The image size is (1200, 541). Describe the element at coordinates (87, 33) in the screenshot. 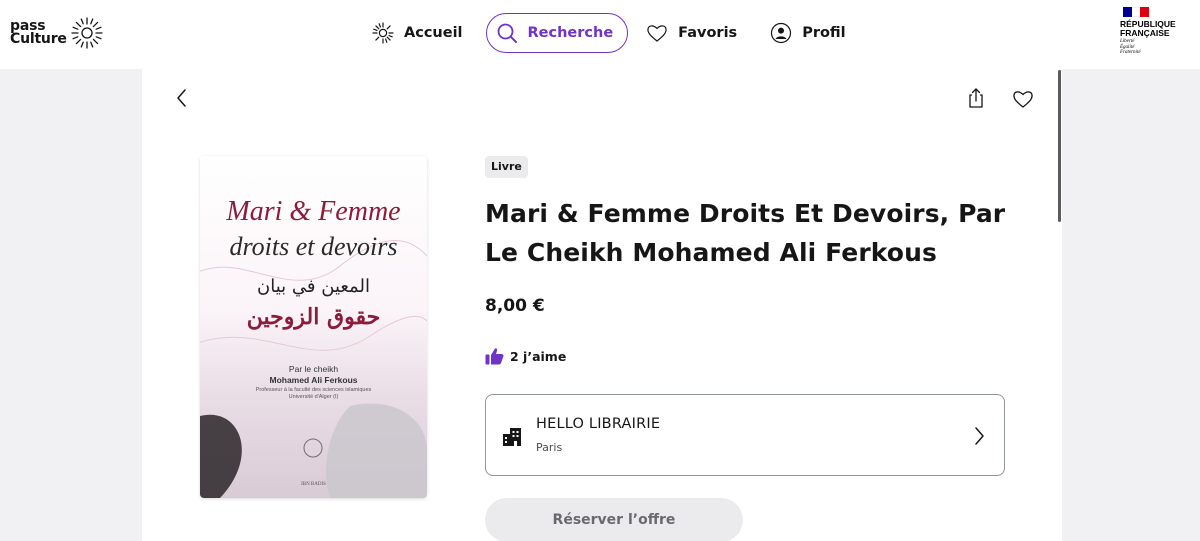

I see `logo-sun-icon` at that location.